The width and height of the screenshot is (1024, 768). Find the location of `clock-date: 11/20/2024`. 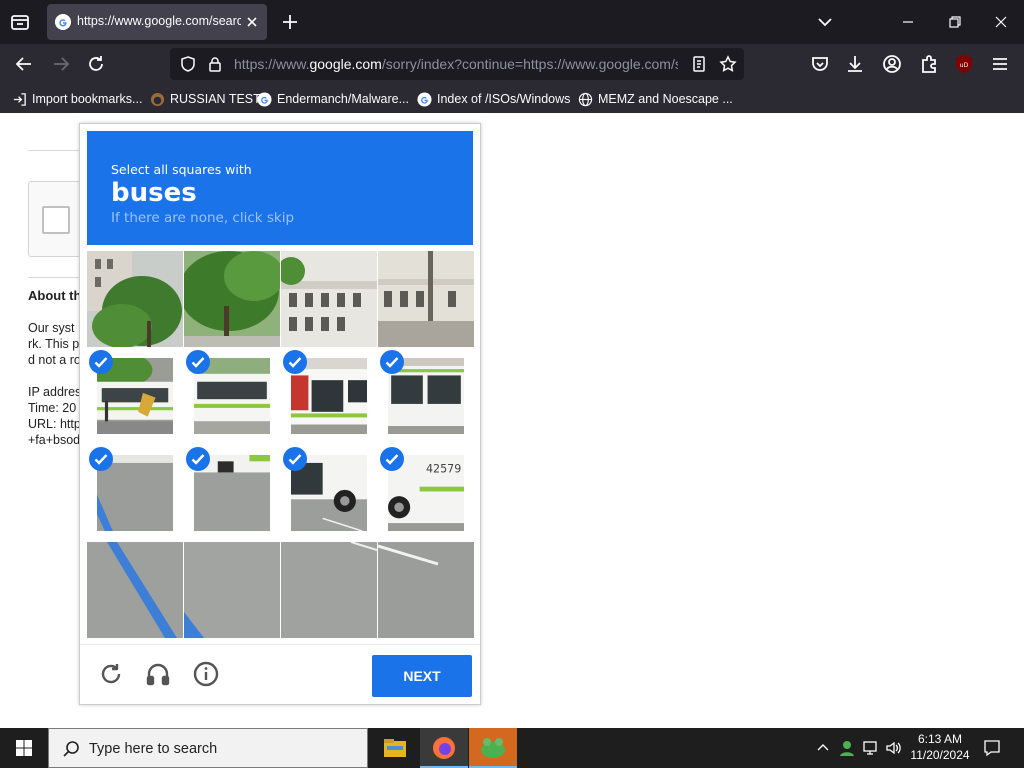

clock-date: 11/20/2024 is located at coordinates (940, 755).